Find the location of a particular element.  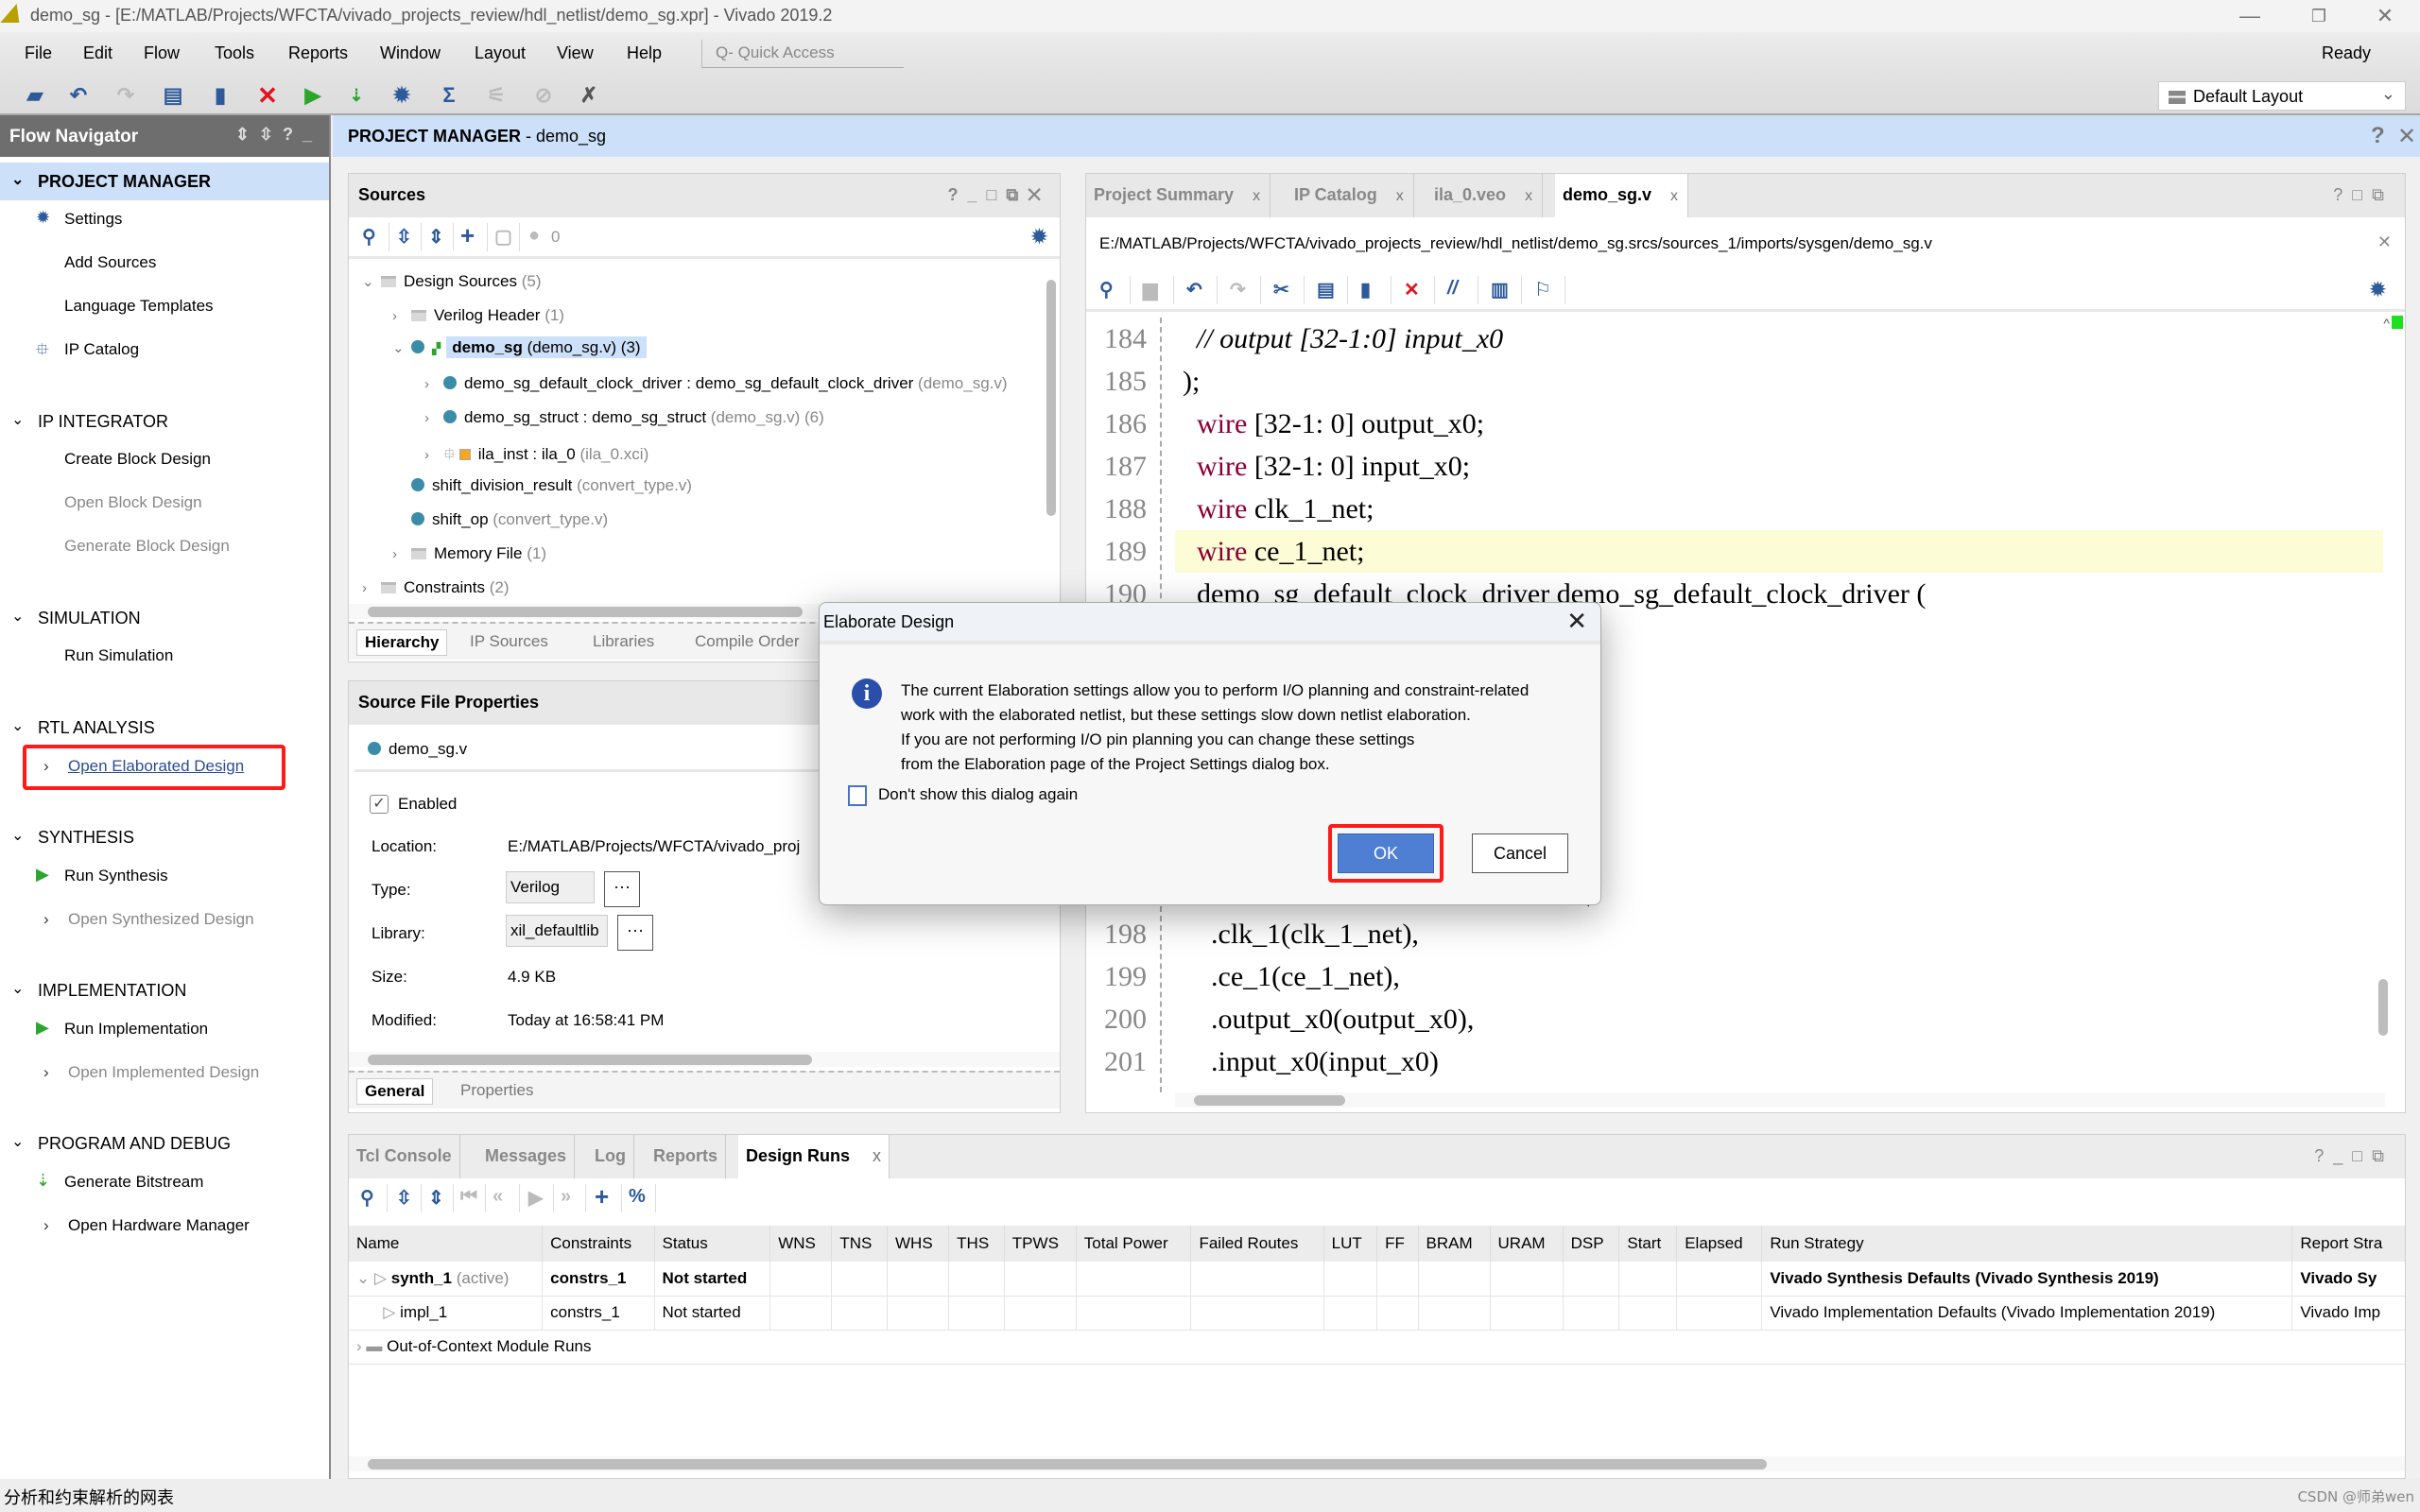

settings-icon: ✹ is located at coordinates (402, 95).